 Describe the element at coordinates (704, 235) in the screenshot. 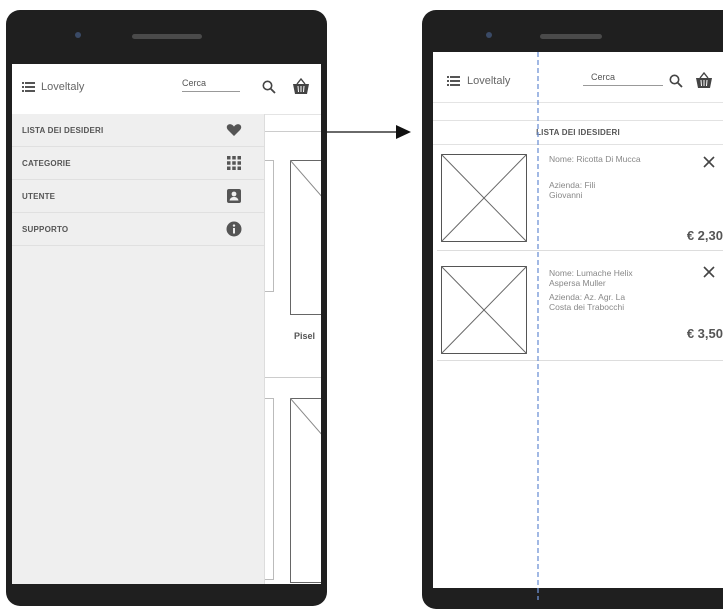

I see `product-price: € 2,30` at that location.